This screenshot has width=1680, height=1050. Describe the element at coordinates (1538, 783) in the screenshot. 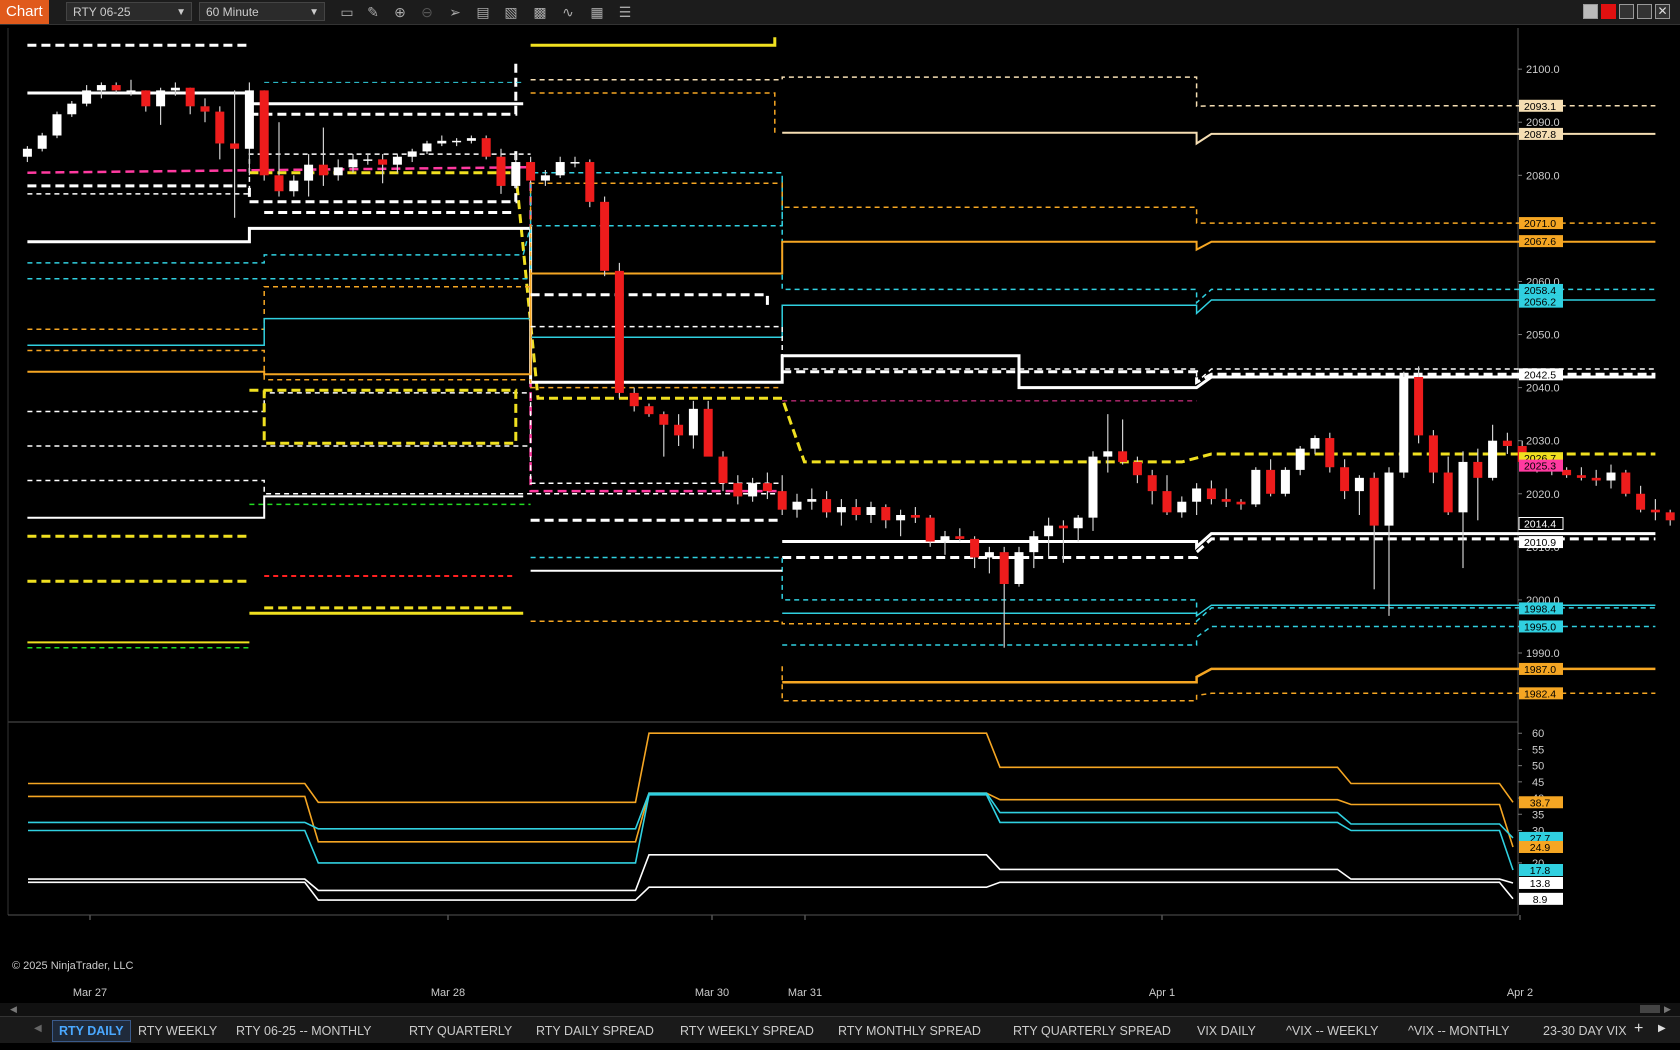

I see `vix-tick-label: 45` at that location.